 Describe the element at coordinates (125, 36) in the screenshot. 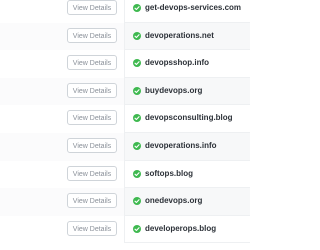

I see `domain-row: View Details devoperations.net` at that location.